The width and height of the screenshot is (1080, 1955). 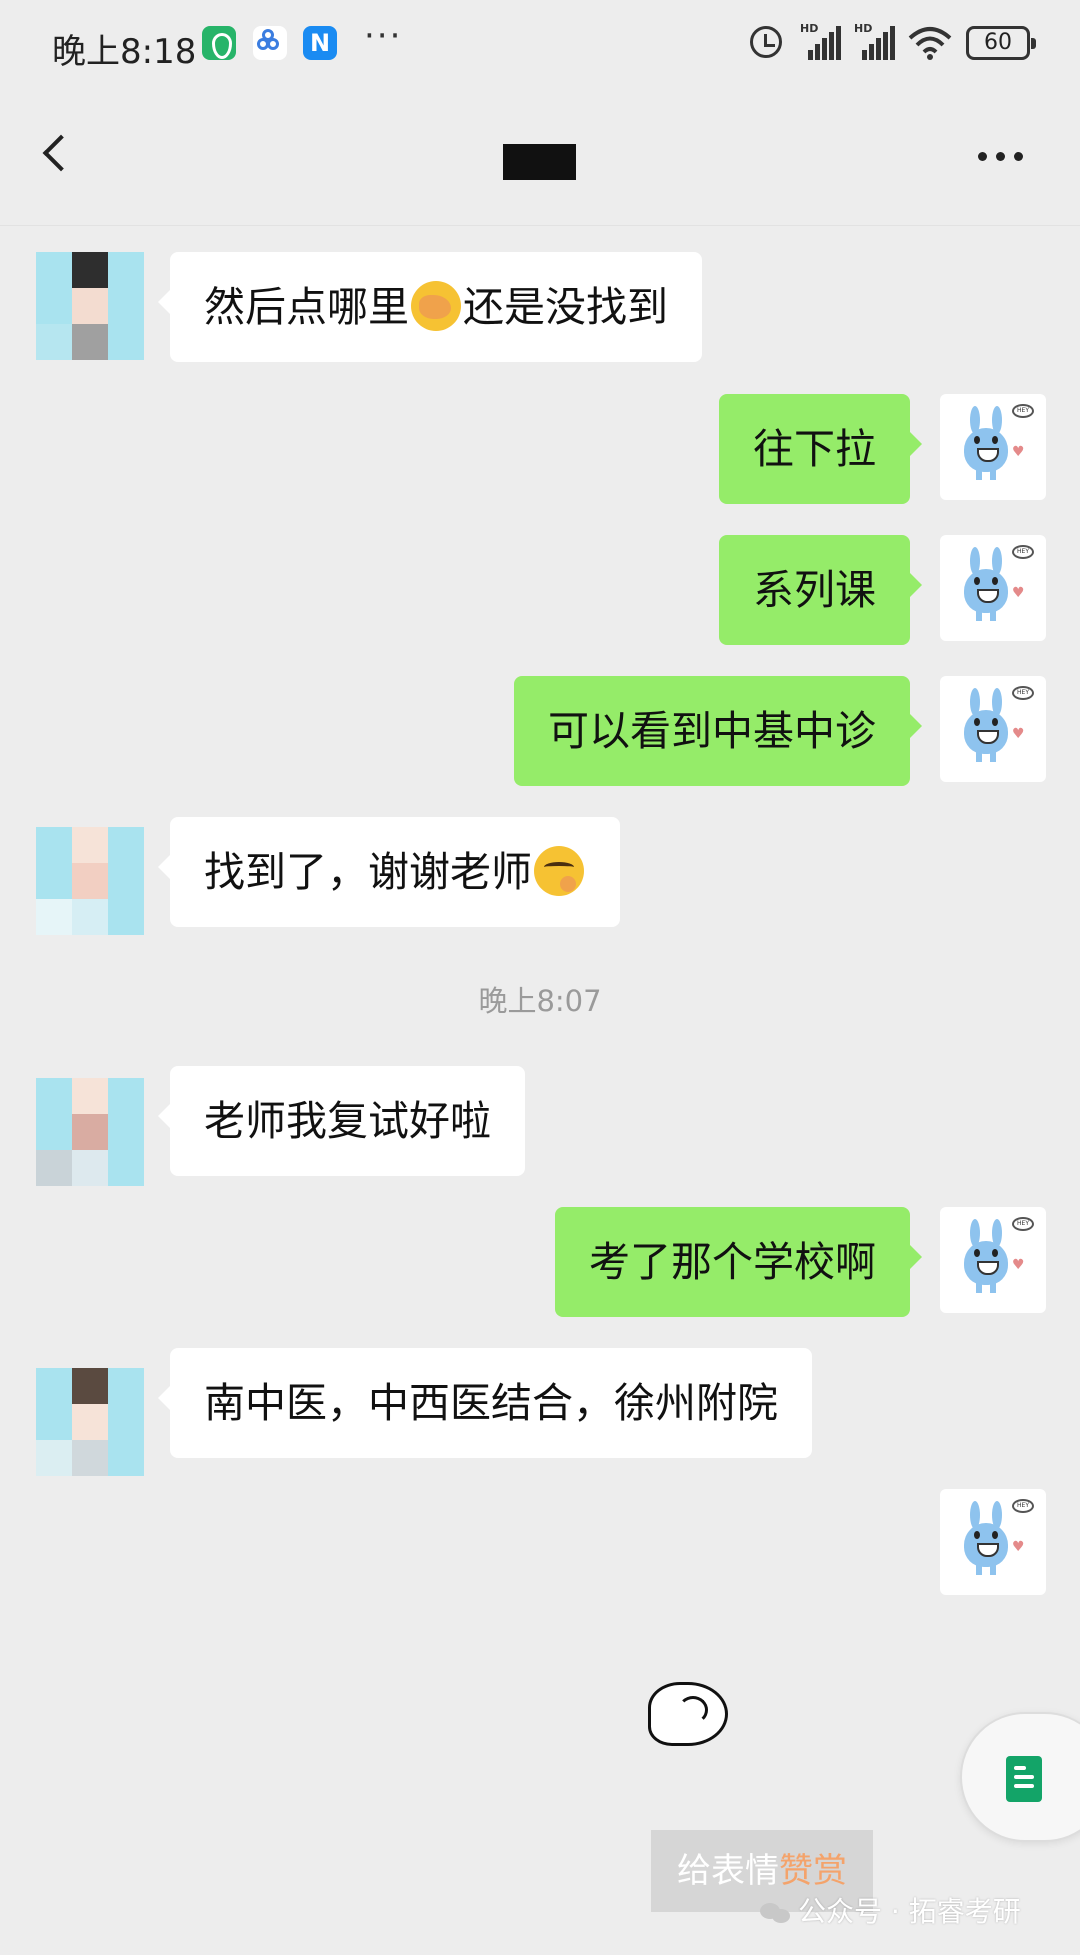 I want to click on message-text: 往下拉, so click(x=814, y=449).